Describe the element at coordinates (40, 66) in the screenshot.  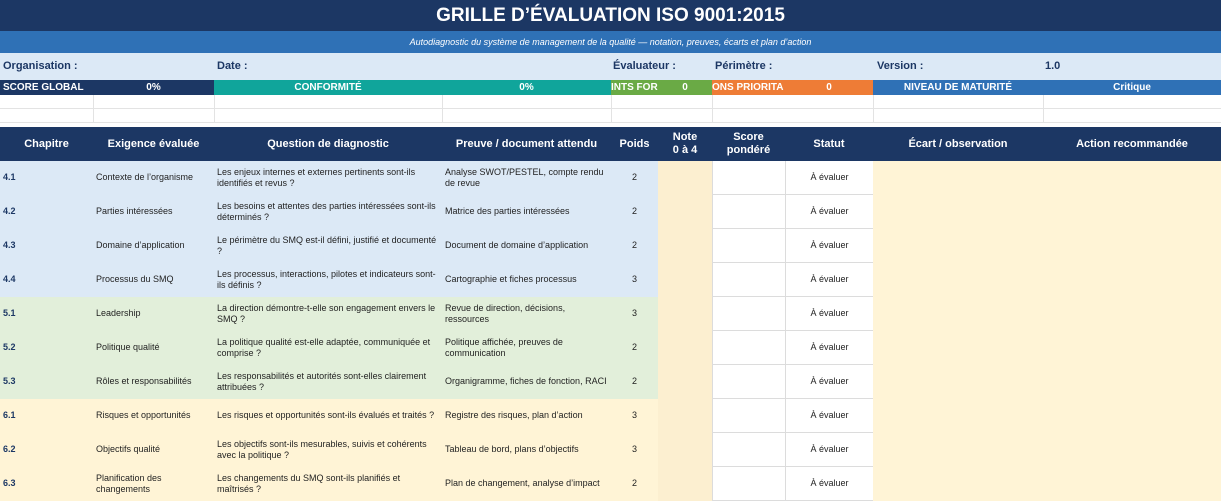
I see `organisation-label: Organisation :` at that location.